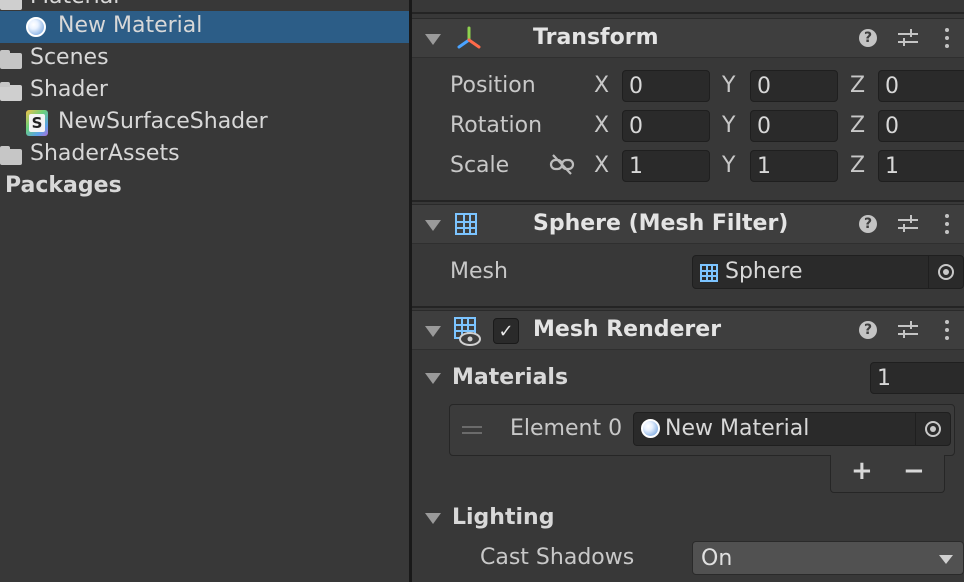 Image resolution: width=964 pixels, height=582 pixels. I want to click on mesh-object-field: Sphere, so click(828, 272).